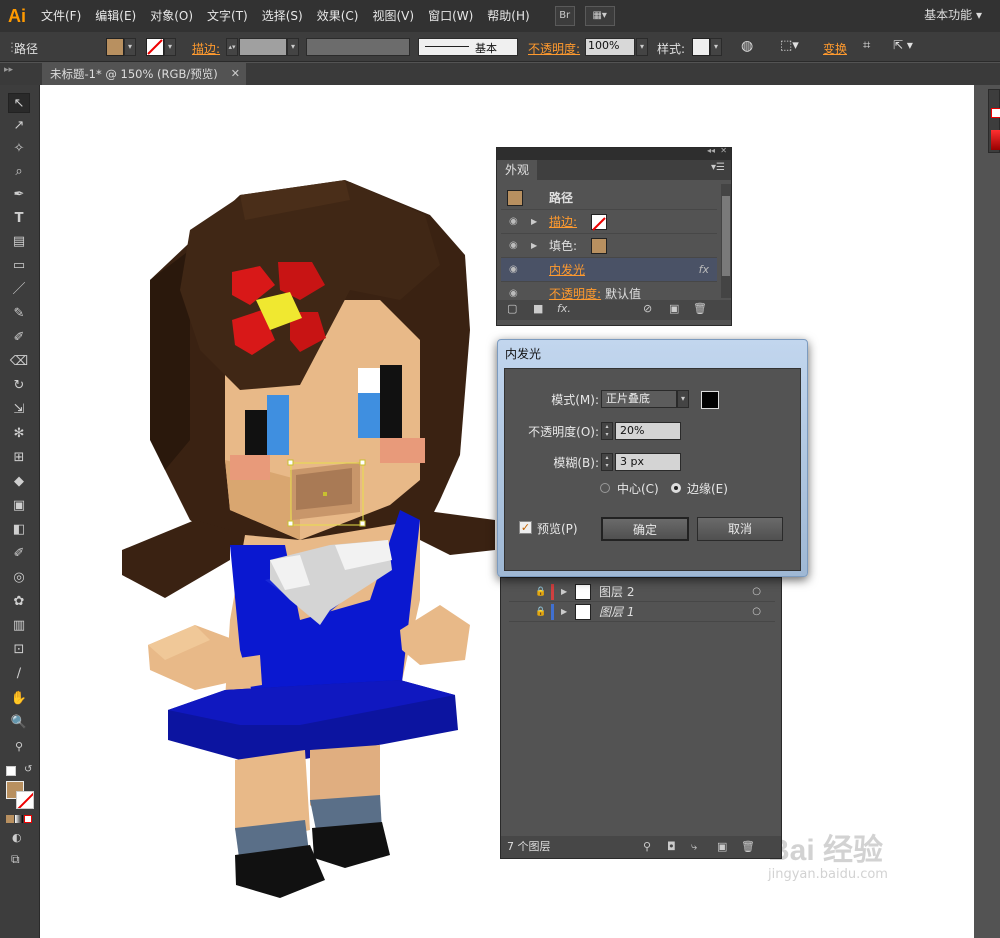 This screenshot has width=1000, height=938. What do you see at coordinates (748, 847) in the screenshot?
I see `delete-layer-icon: 🗑` at bounding box center [748, 847].